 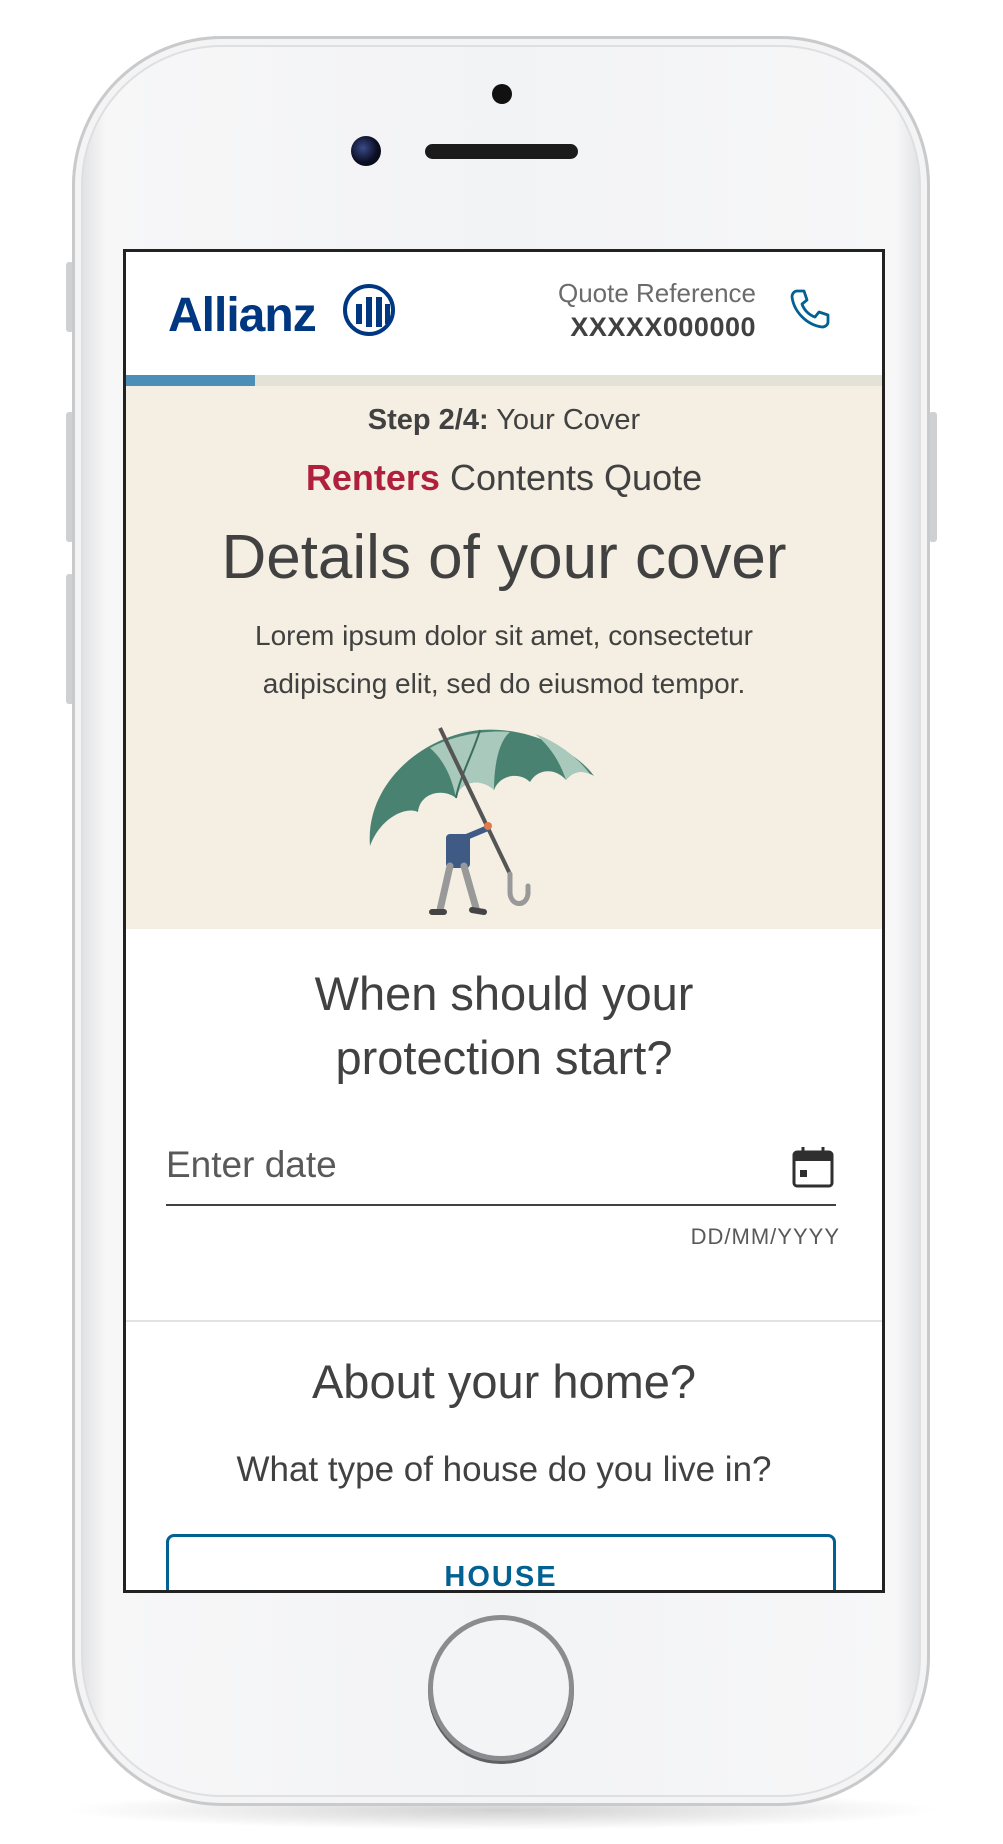 I want to click on product-name: Contents Quote, so click(x=576, y=477).